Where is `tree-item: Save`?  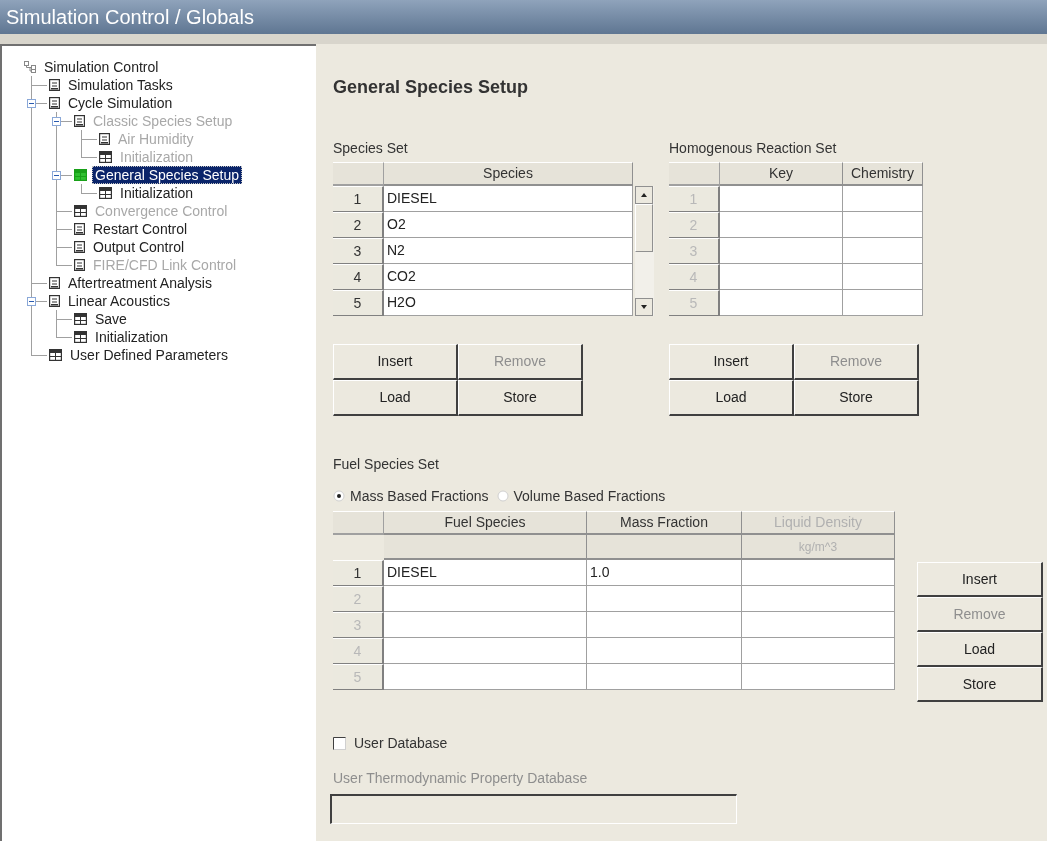 tree-item: Save is located at coordinates (111, 319).